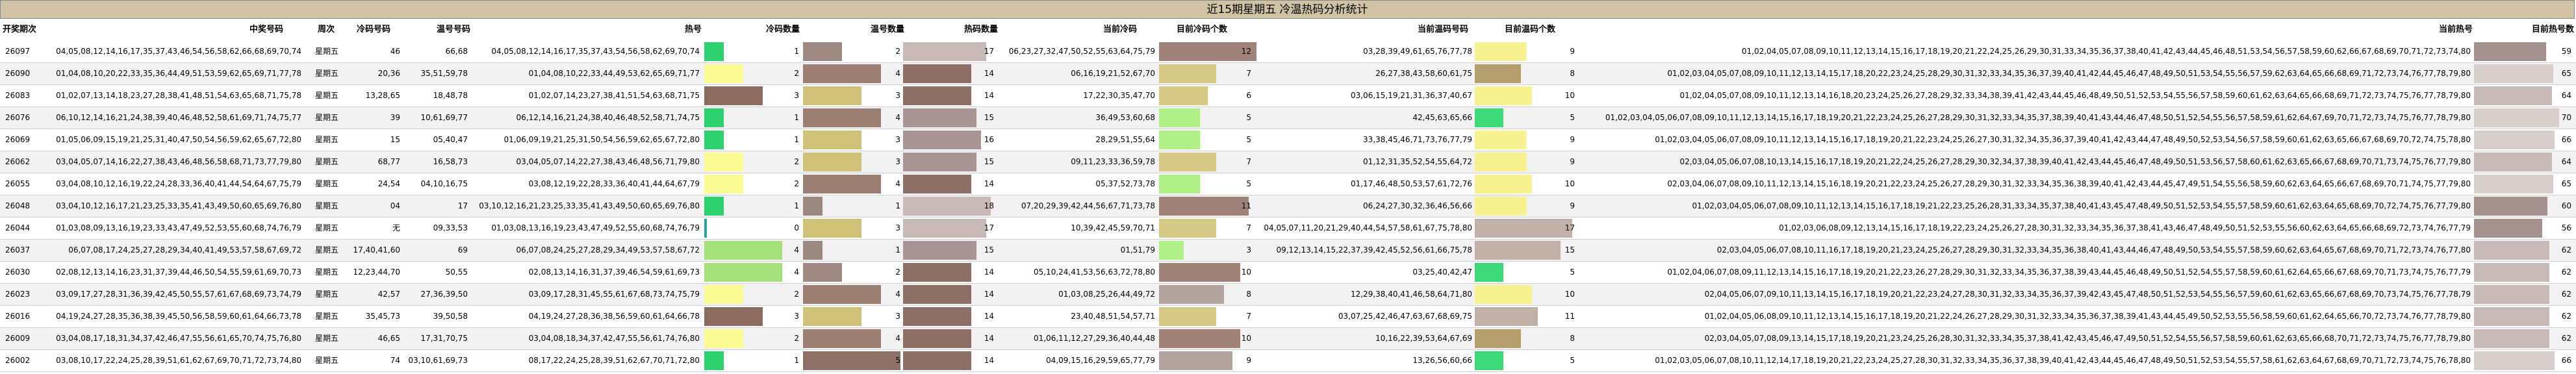  I want to click on cell-current-warm: 01,12,31,35,52,54,55,64,72, so click(1366, 162).